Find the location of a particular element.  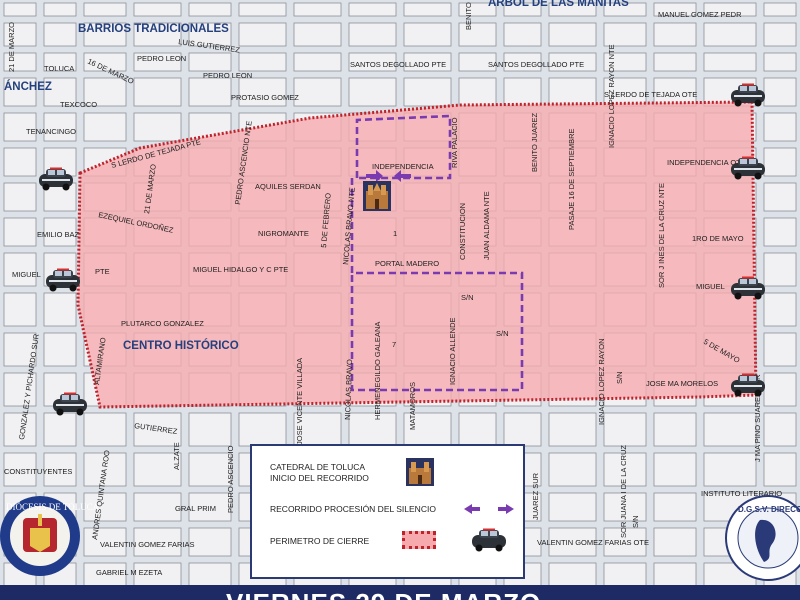

street-label: BENITO JUAREZ is located at coordinates (468, 15).